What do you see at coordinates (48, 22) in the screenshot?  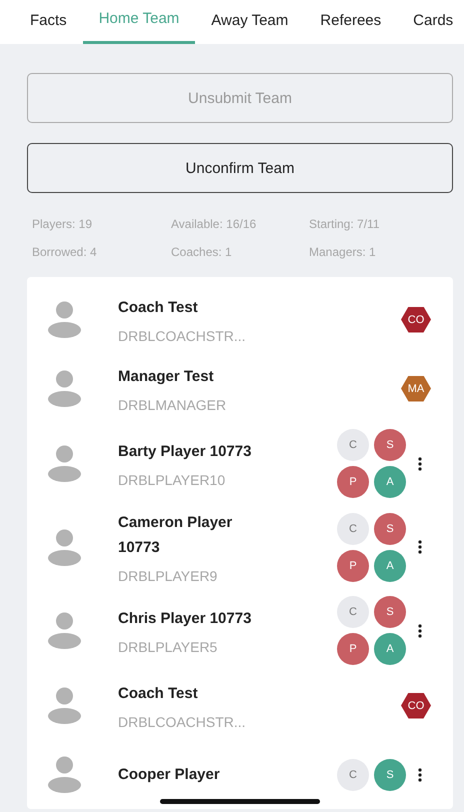 I see `tab: Facts` at bounding box center [48, 22].